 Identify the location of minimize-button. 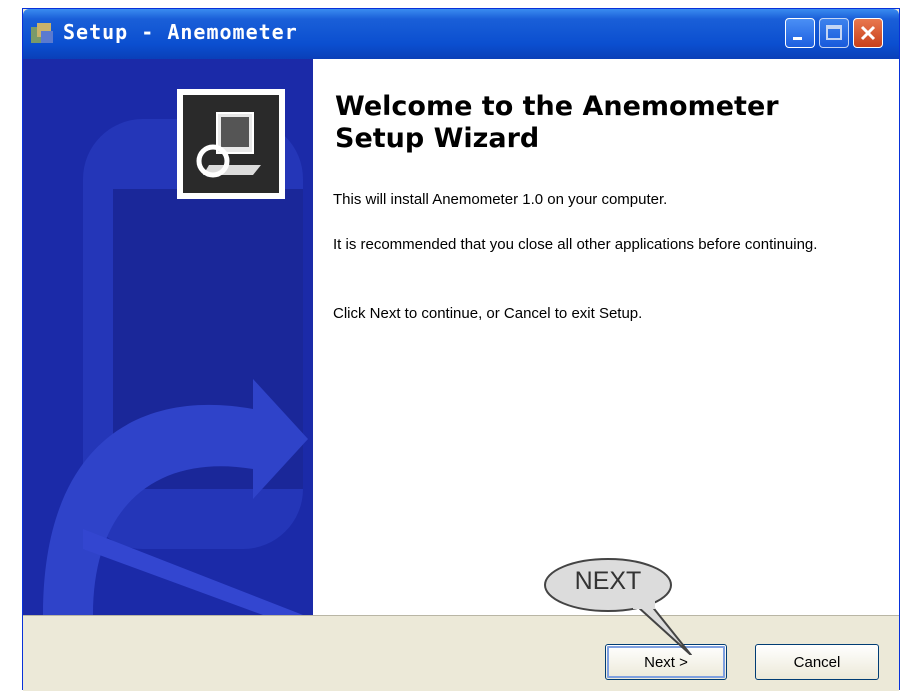
(800, 33).